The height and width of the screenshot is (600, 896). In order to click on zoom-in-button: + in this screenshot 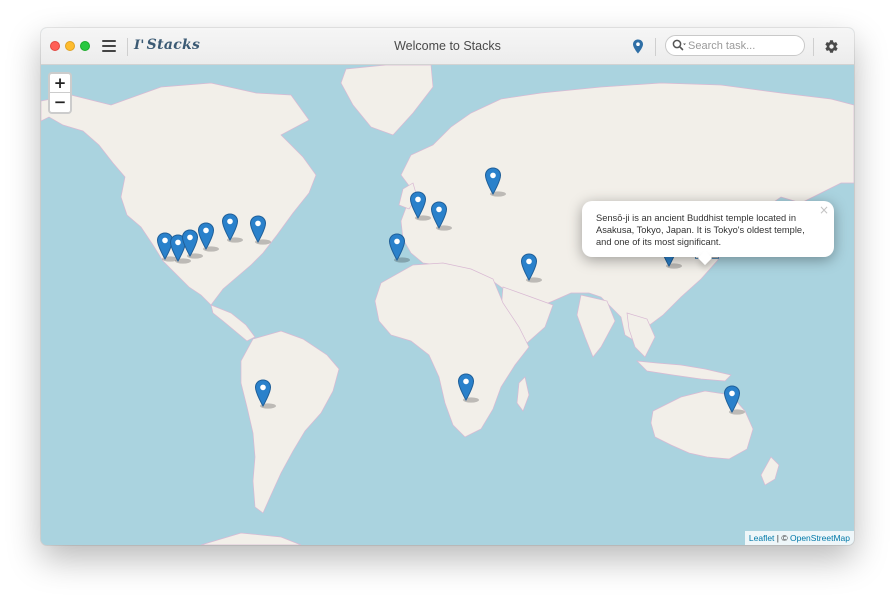, I will do `click(60, 83)`.